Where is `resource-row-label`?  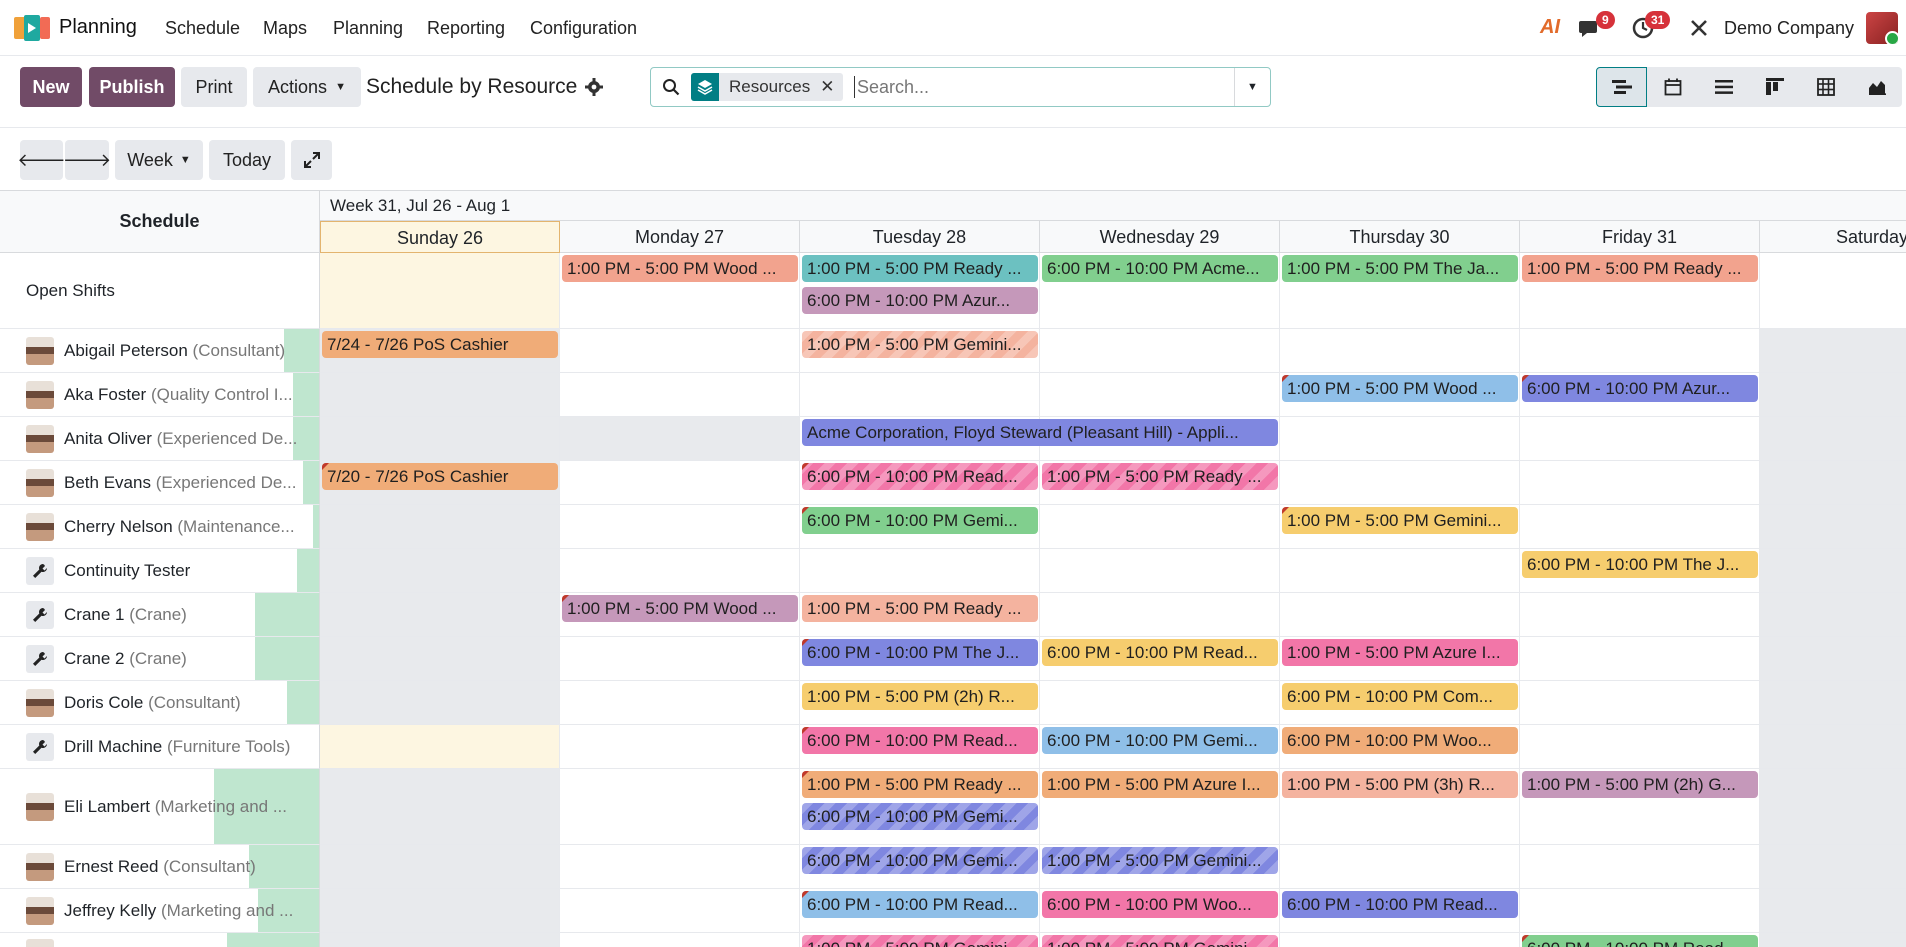 resource-row-label is located at coordinates (160, 940).